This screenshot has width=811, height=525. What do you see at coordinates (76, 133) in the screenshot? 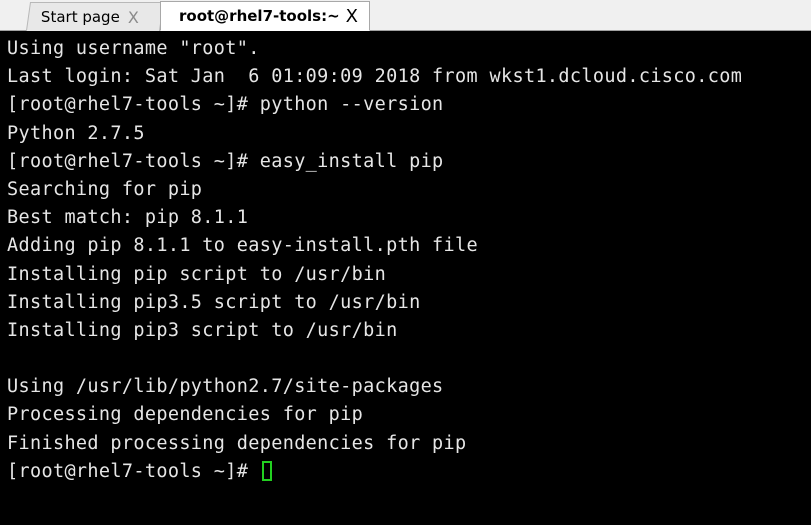
I see `terminal-line: Python 2.7.5` at bounding box center [76, 133].